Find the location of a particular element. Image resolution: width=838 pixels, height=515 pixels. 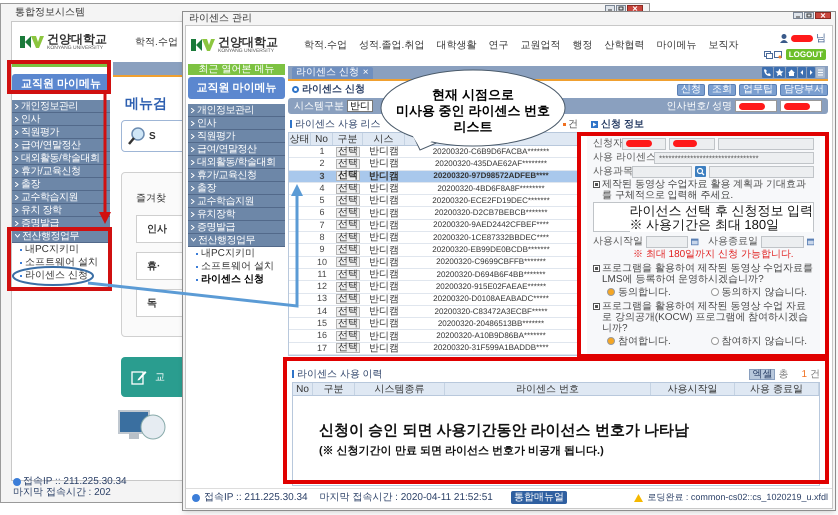

table-row: 16 선택 반디캠 20200320-A10B9D86BA******* is located at coordinates (433, 336).